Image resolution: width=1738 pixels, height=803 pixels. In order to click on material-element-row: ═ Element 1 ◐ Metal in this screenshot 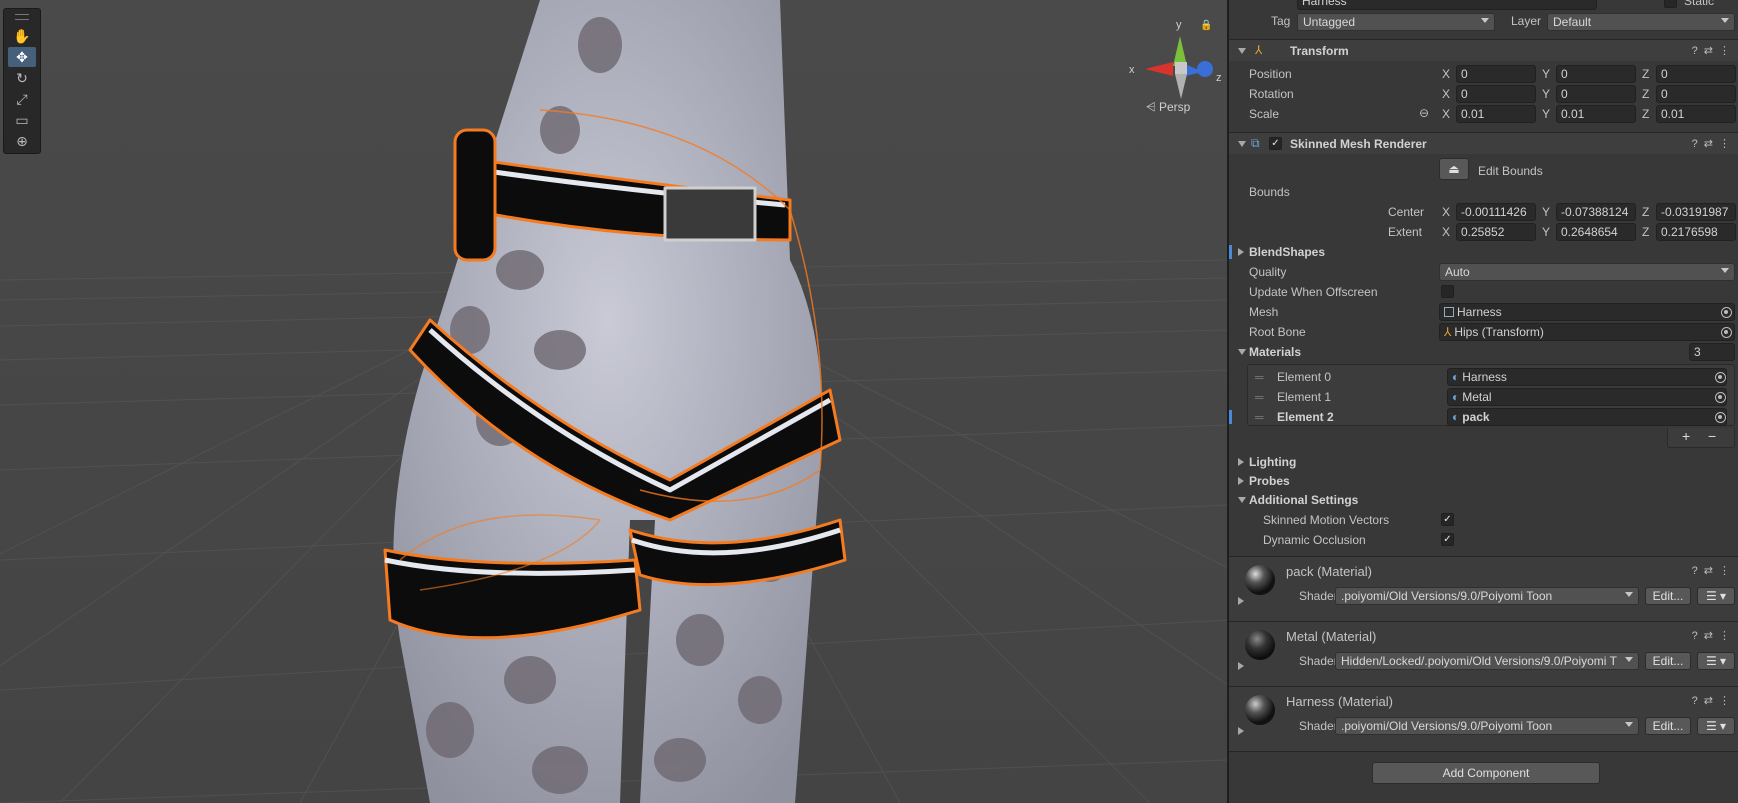, I will do `click(1483, 397)`.